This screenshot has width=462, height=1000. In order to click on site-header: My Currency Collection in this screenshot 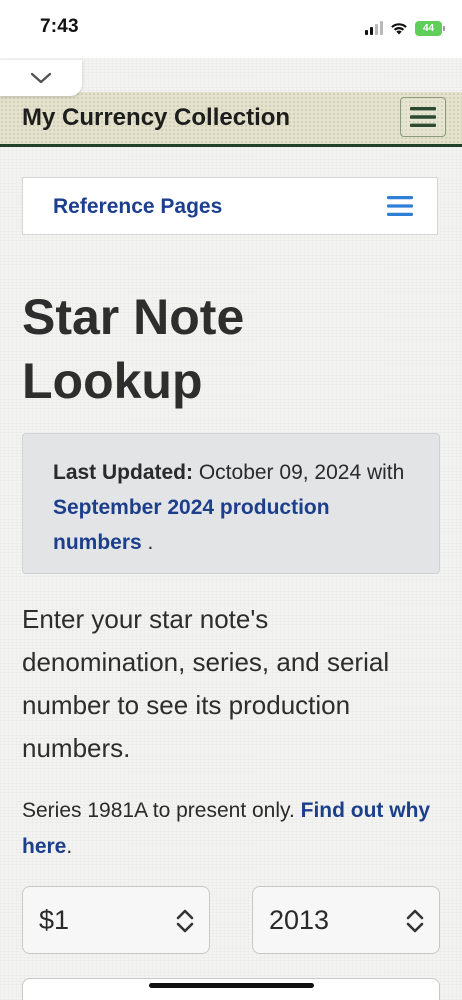, I will do `click(231, 119)`.